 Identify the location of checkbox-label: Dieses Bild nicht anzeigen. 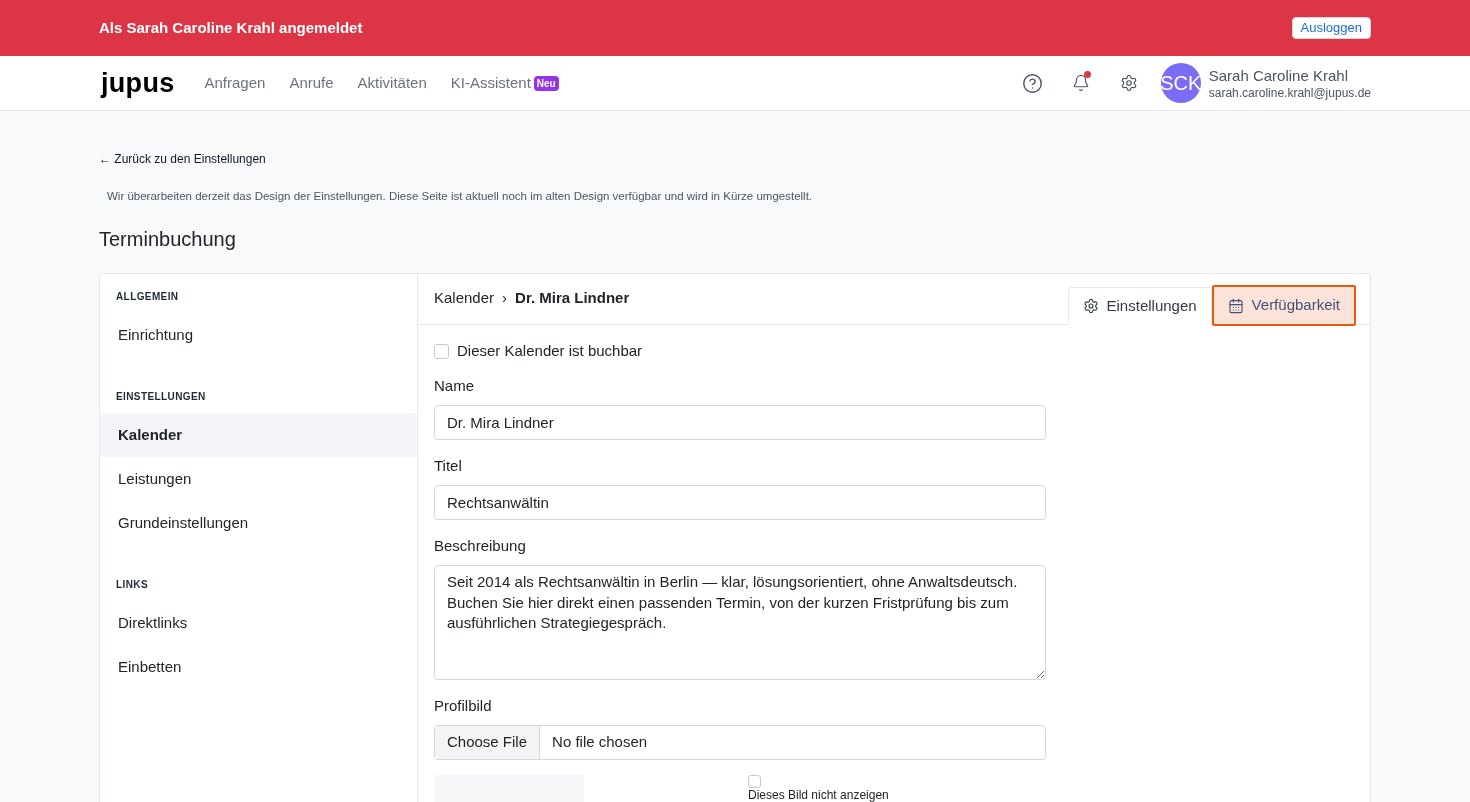
(818, 795).